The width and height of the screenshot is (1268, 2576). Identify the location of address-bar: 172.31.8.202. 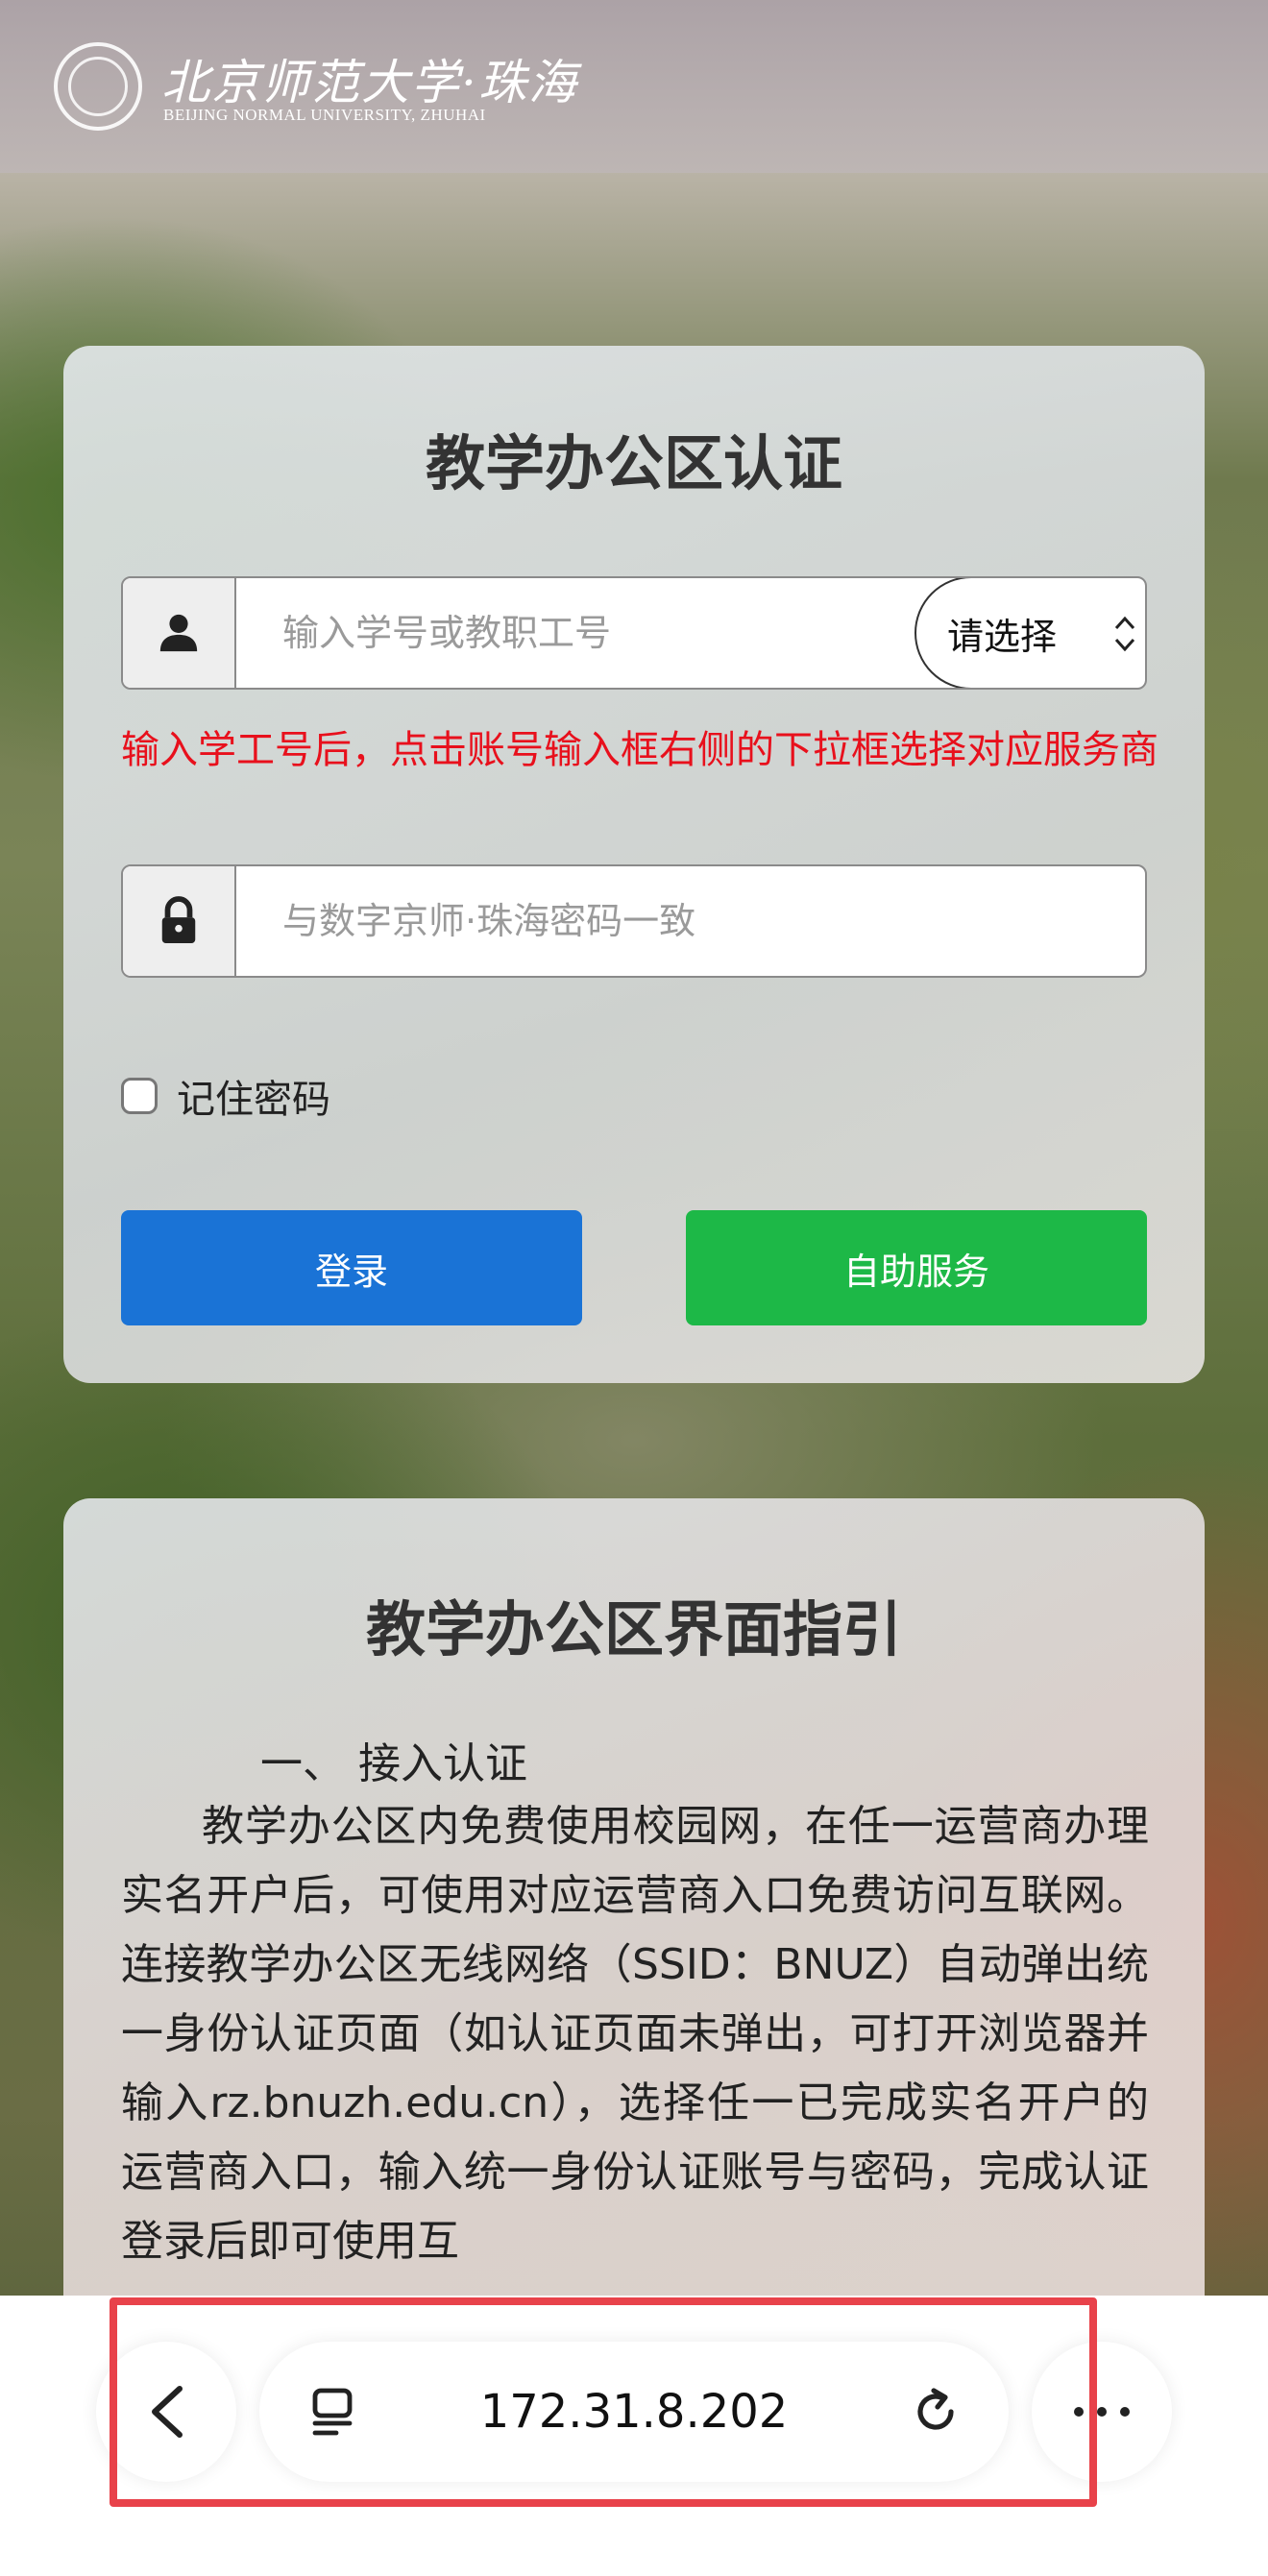
(634, 2412).